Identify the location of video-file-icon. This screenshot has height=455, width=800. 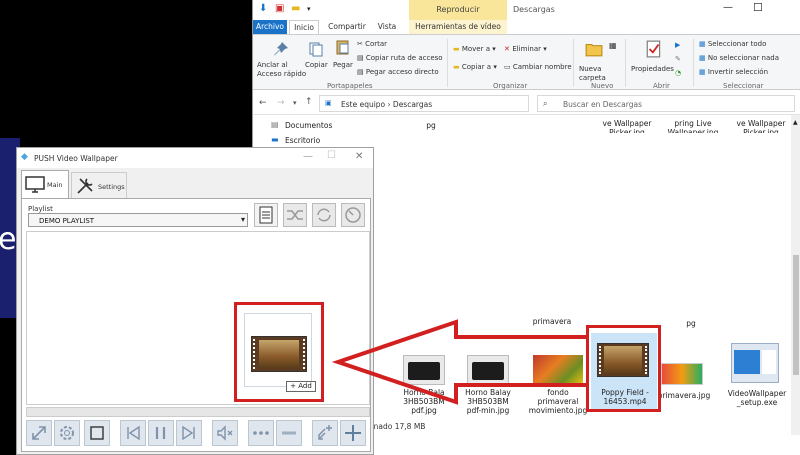
(279, 354).